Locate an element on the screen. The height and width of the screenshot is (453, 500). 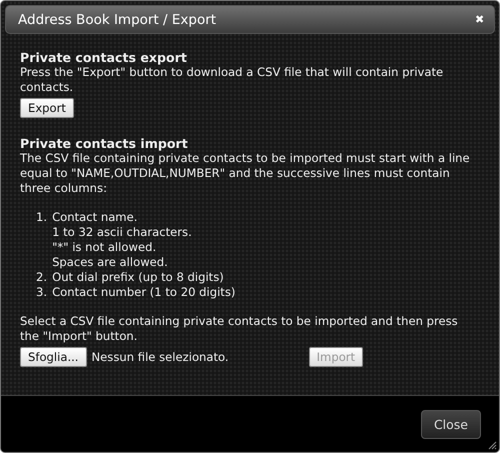
import-description: The CSV file containing private contacts to be imported must start with a line equal to "NAME,OUTDIAL,NUMBER" and the successive lines must contain three columns: is located at coordinates (245, 173).